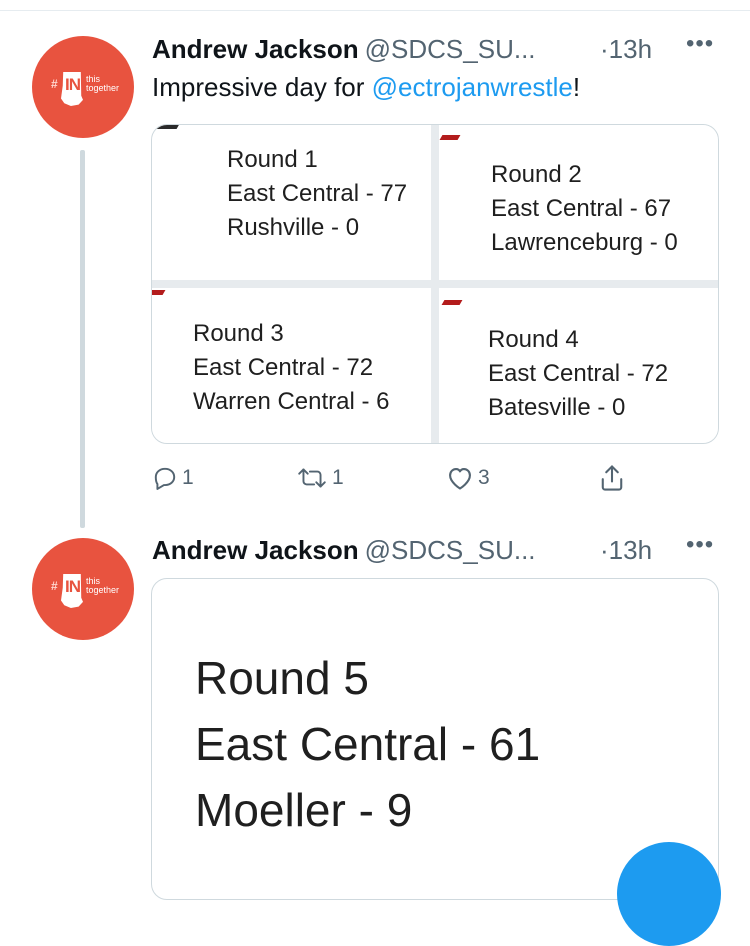  I want to click on tweet-actions: 1 1 3, so click(392, 480).